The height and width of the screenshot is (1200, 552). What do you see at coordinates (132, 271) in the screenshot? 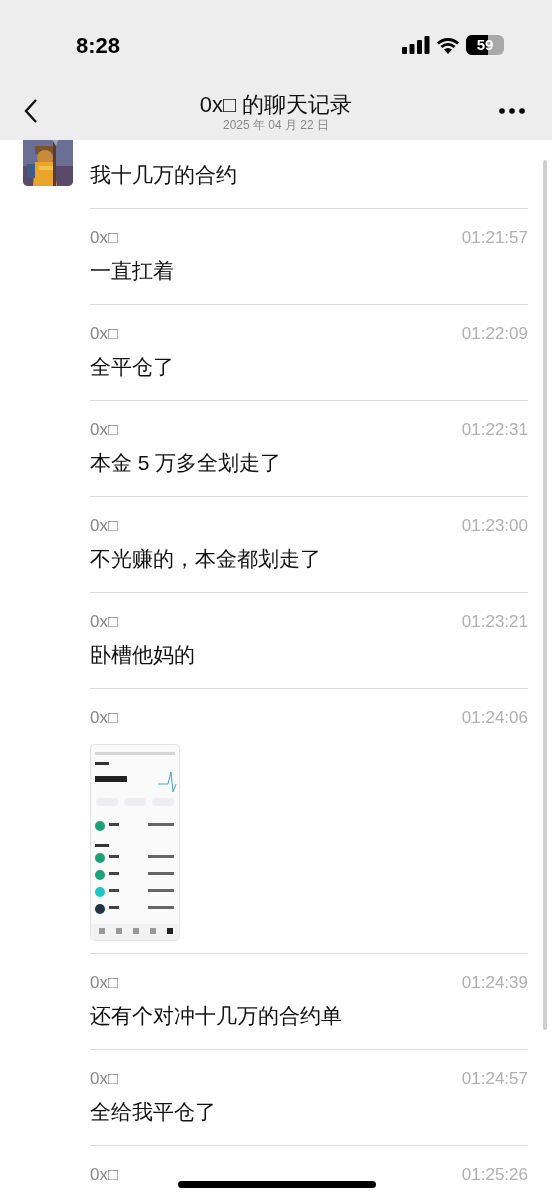
I see `message-text: 一直扛着` at bounding box center [132, 271].